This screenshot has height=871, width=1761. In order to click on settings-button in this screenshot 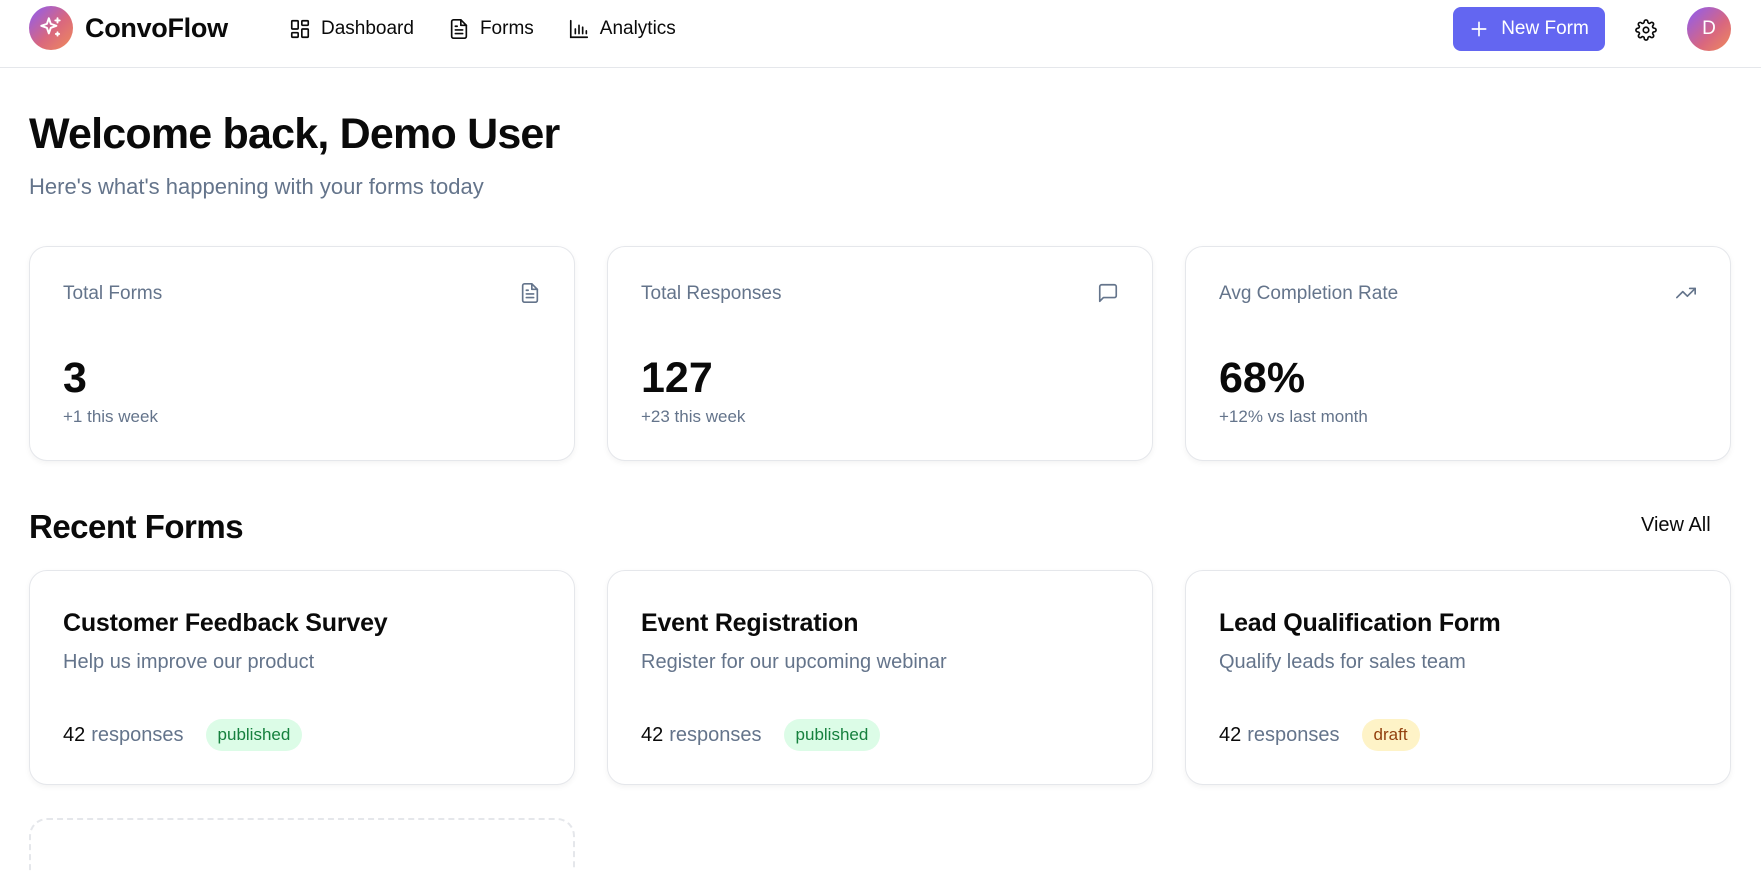, I will do `click(1646, 30)`.